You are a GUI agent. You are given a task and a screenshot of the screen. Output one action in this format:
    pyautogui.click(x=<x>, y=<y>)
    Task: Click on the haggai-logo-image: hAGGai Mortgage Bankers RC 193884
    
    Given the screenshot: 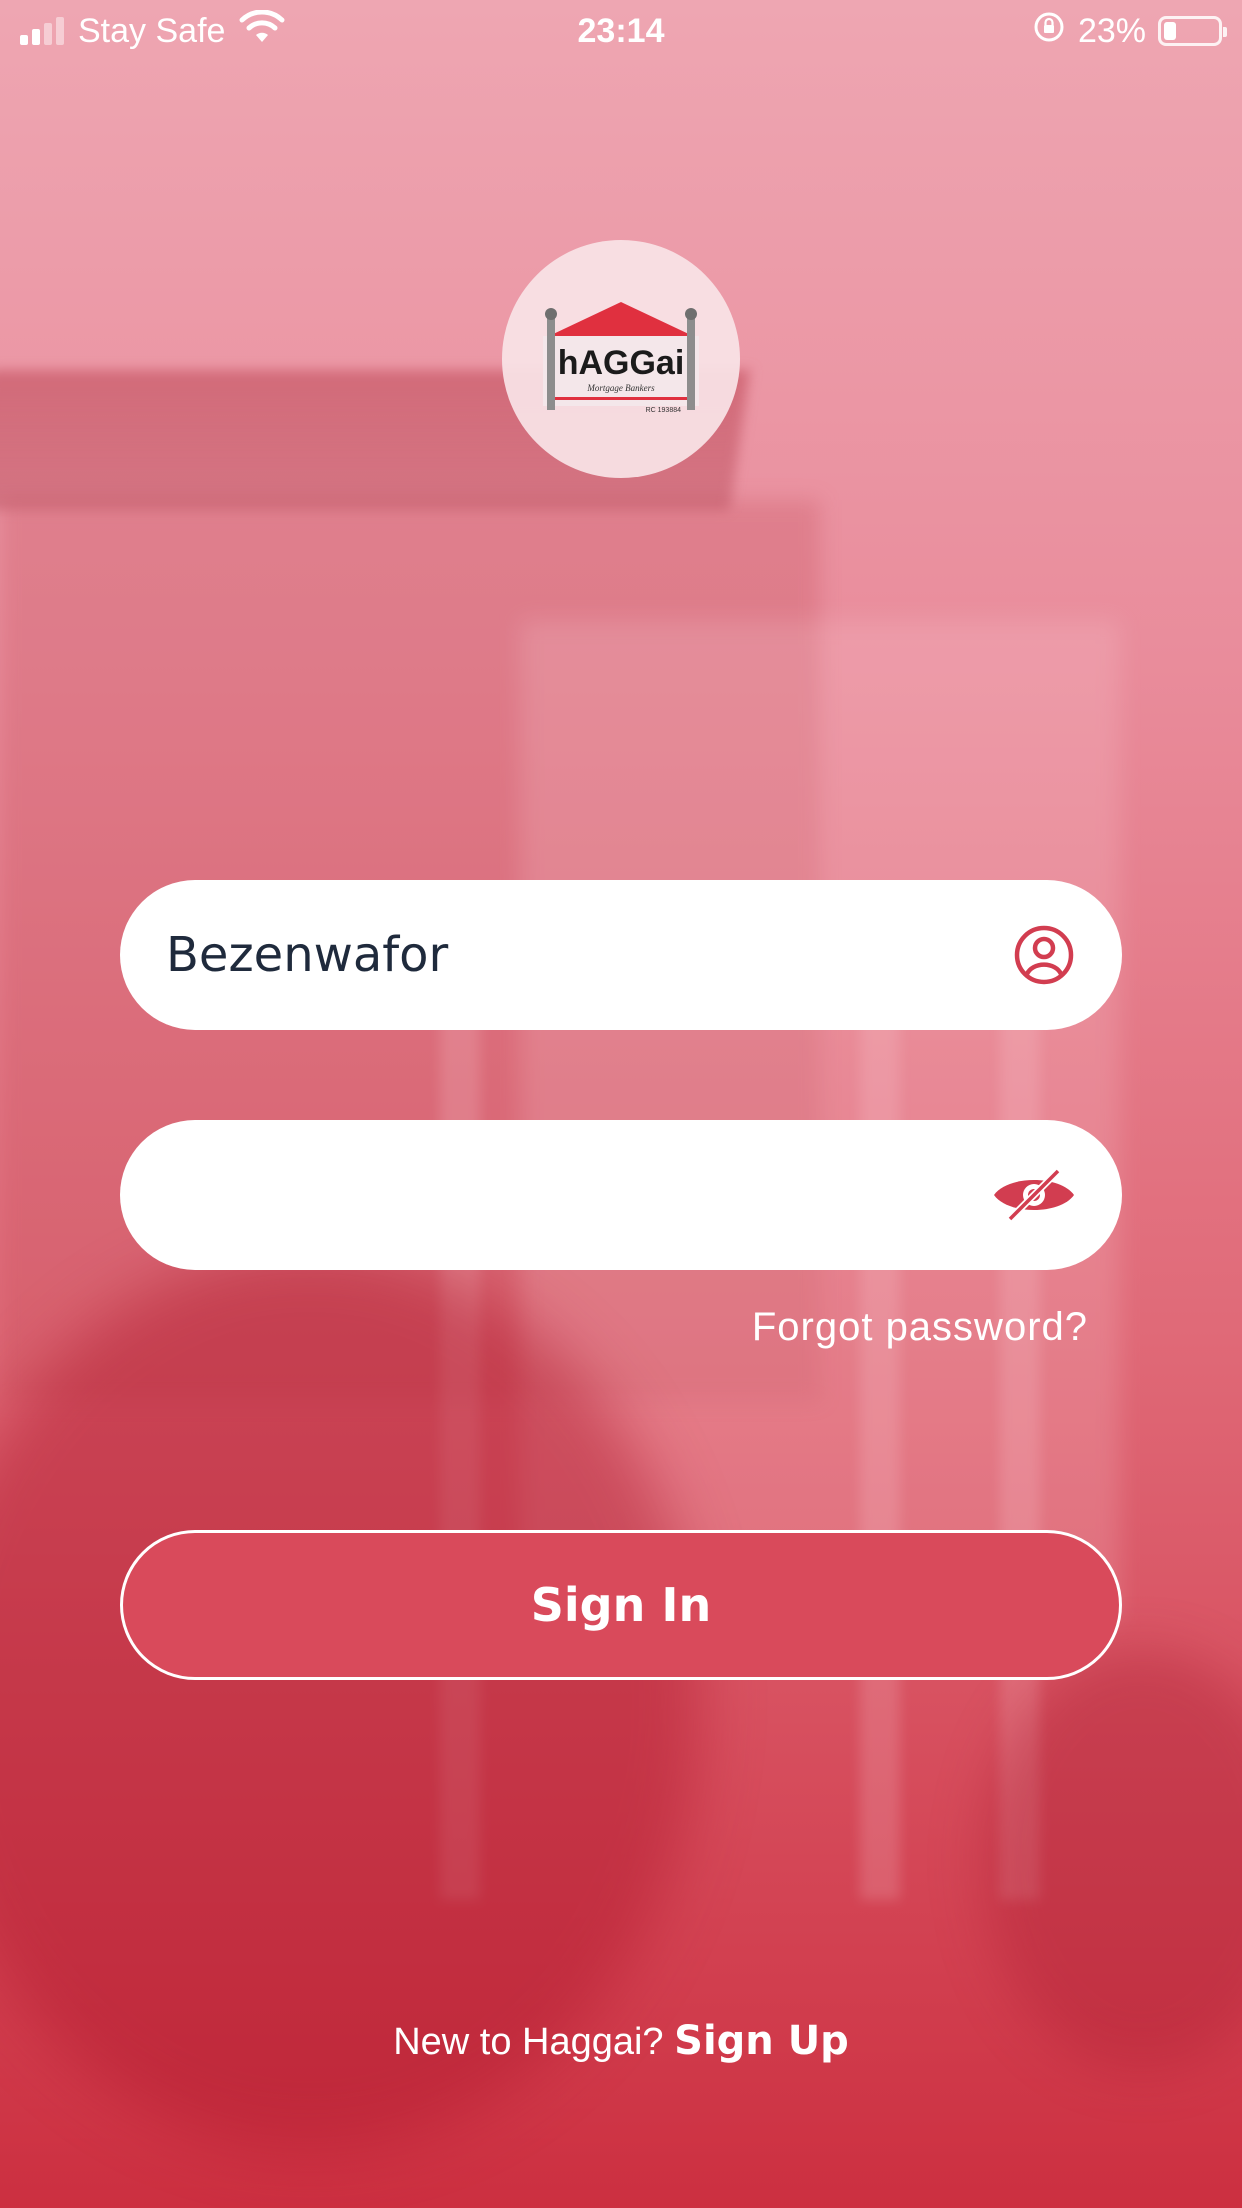 What is the action you would take?
    pyautogui.click(x=621, y=358)
    